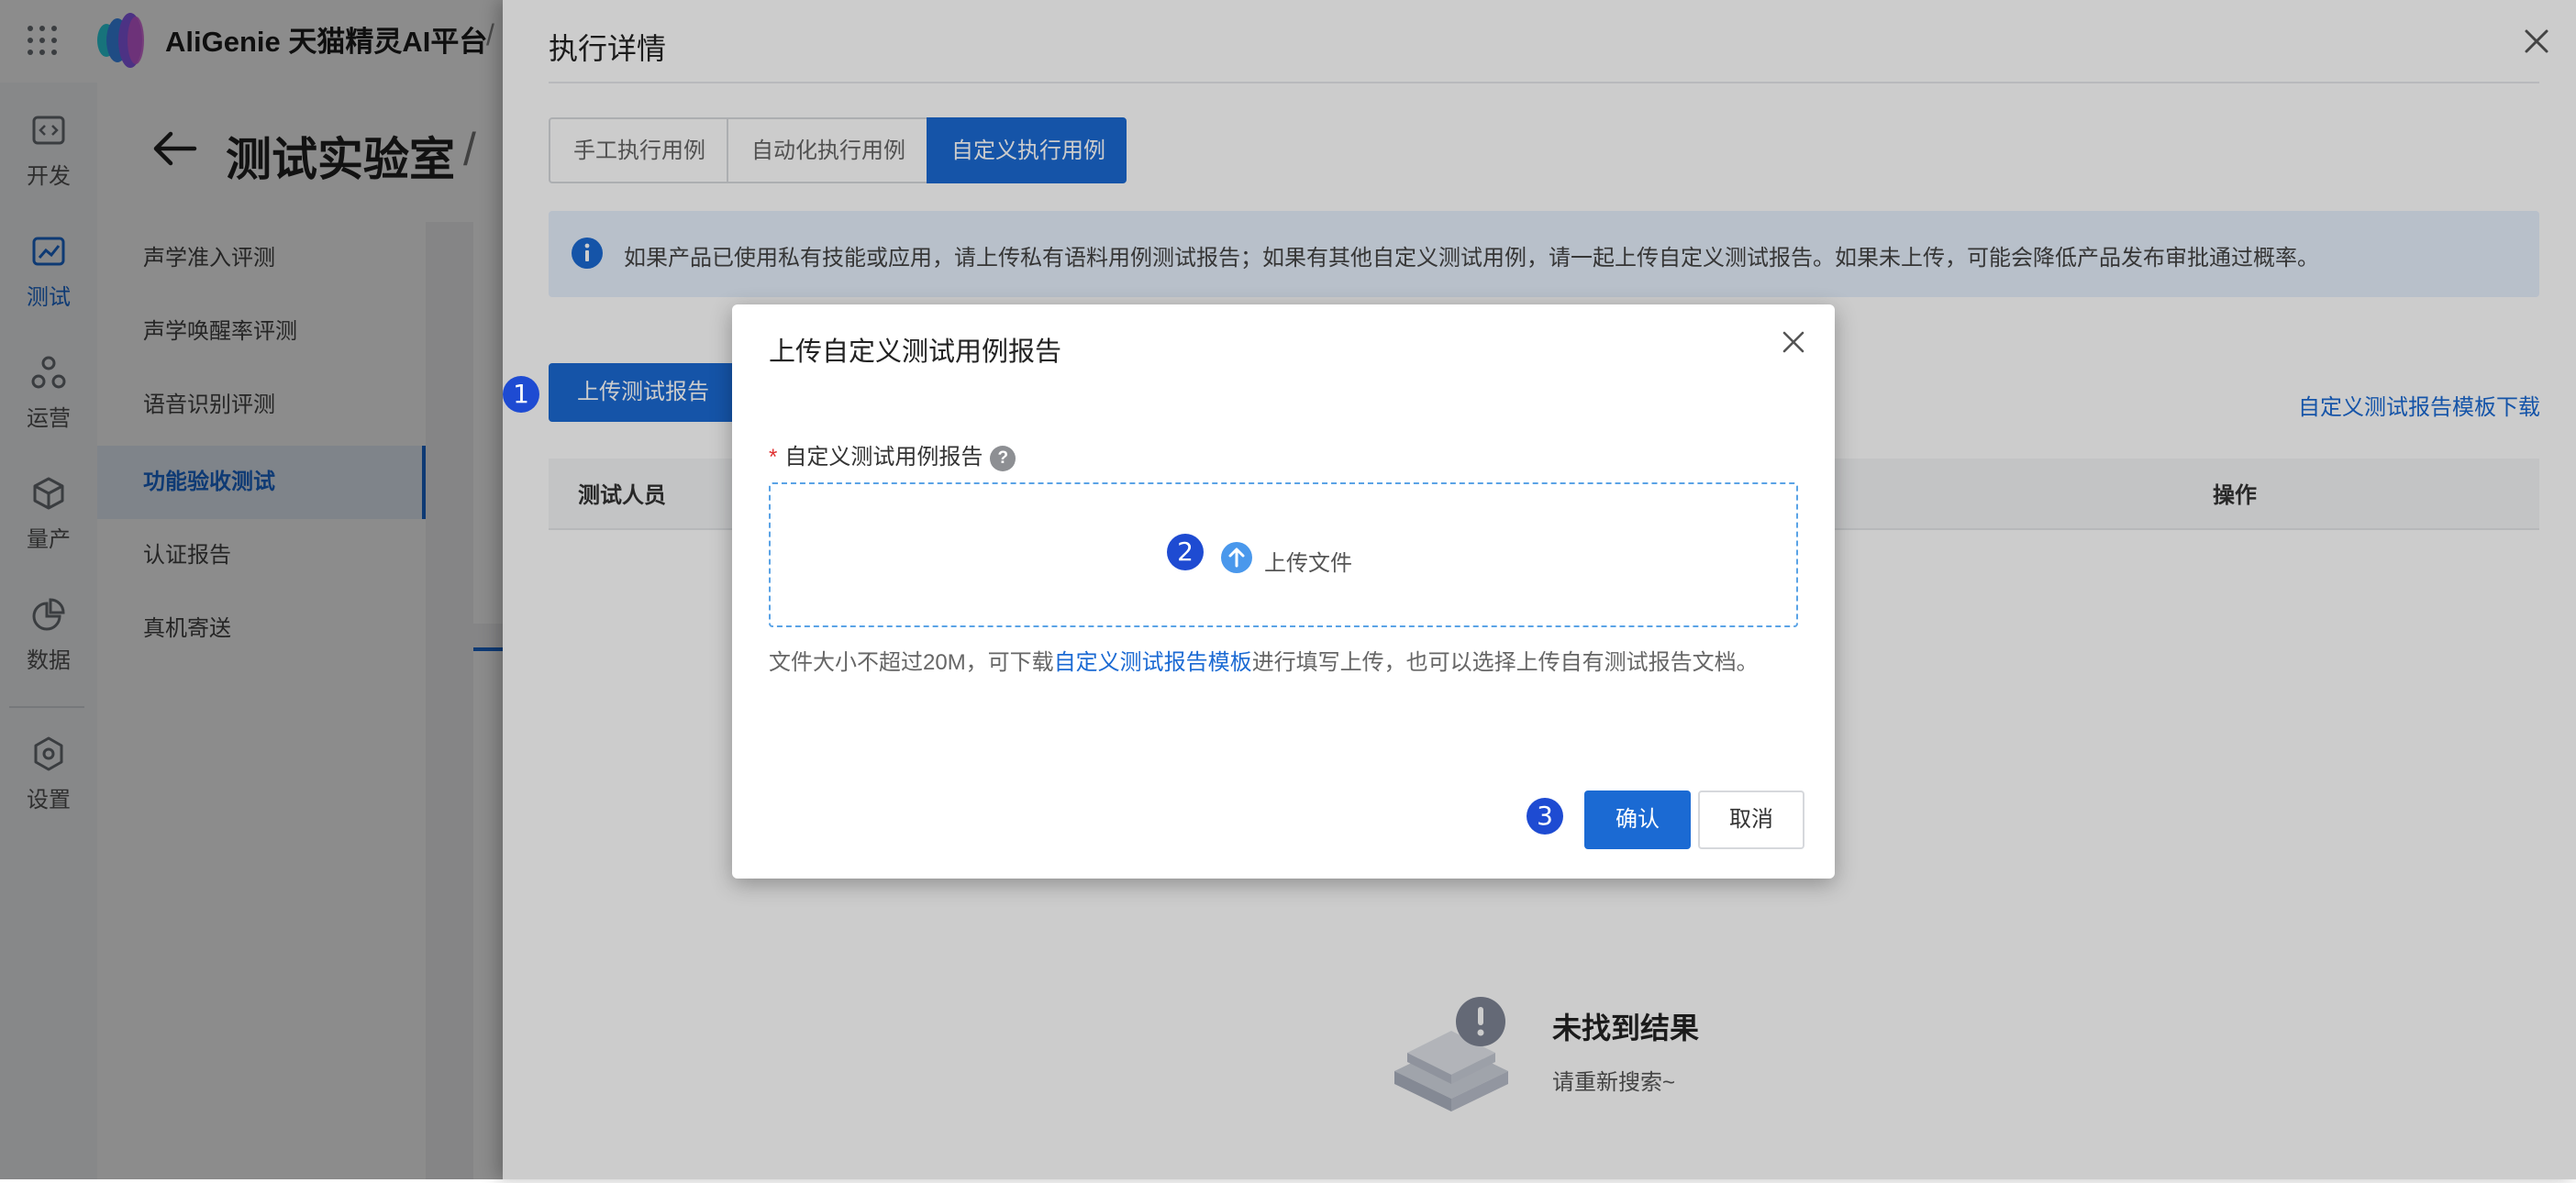  Describe the element at coordinates (1505, 662) in the screenshot. I see `hint-suffix: 进行填写上传，也可以选择上传自有测试报告文档。` at that location.